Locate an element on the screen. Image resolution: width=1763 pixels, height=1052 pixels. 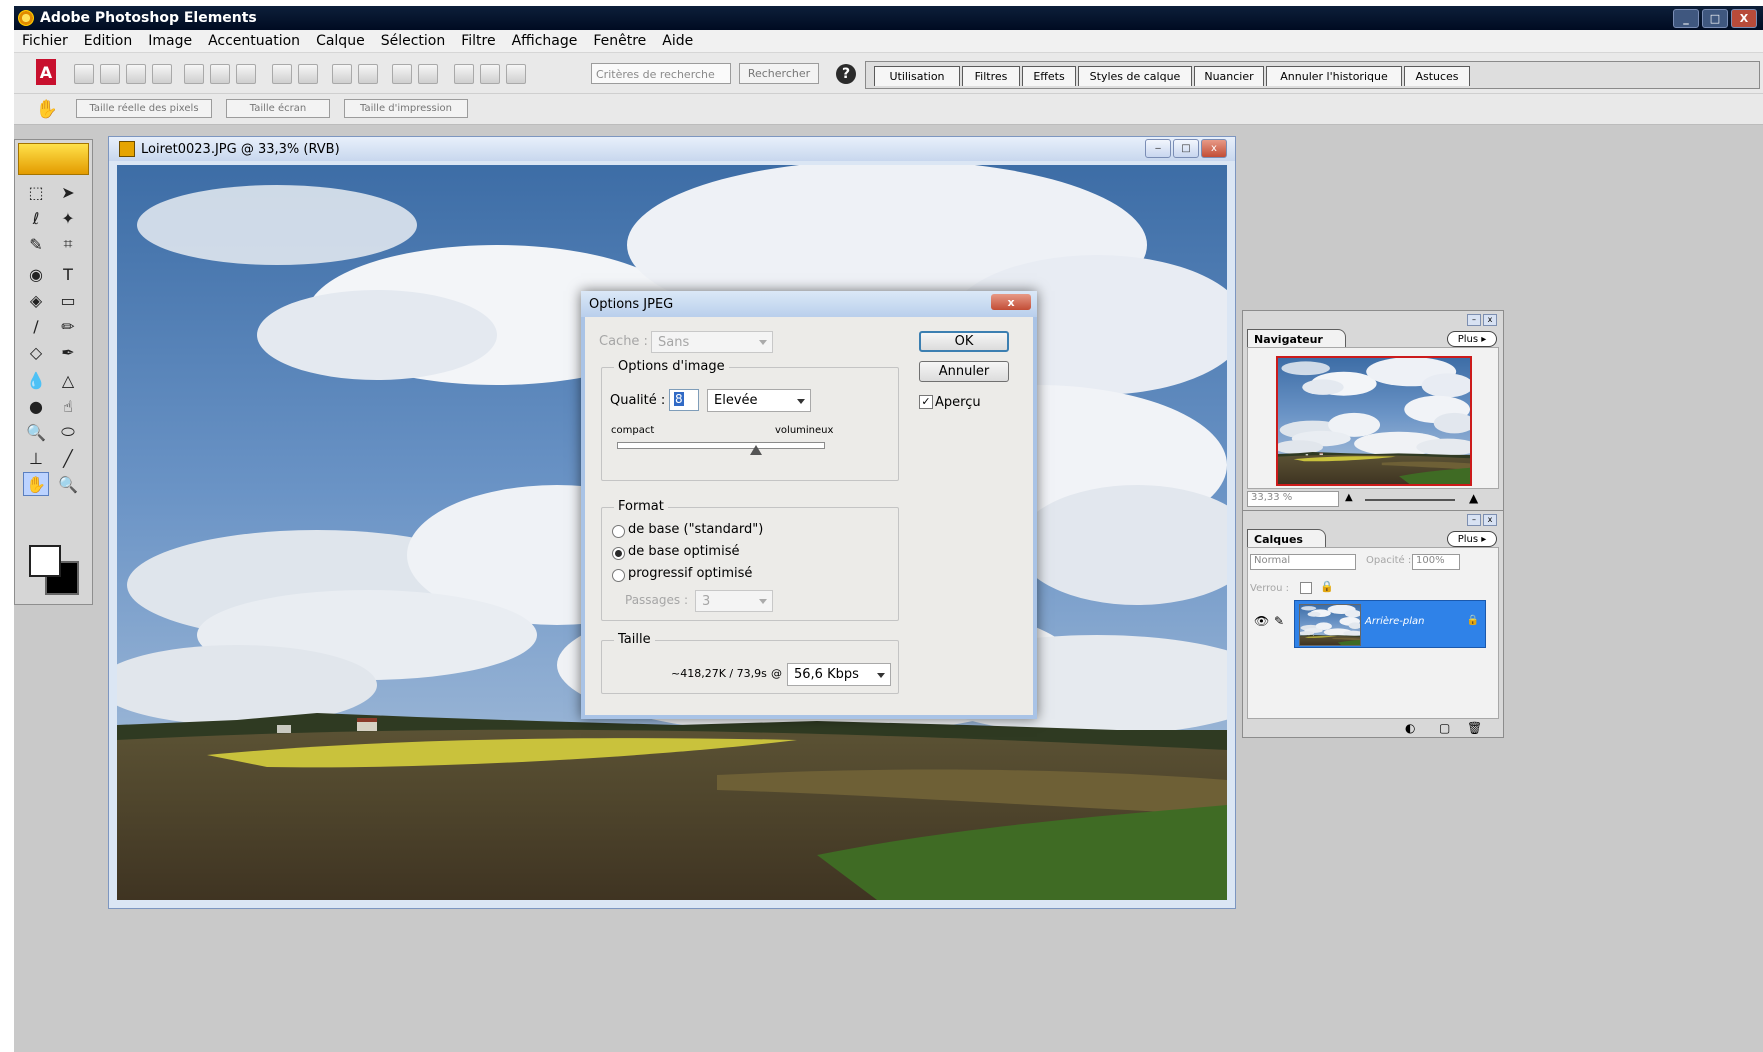
gradient-tool-icon: ▭ is located at coordinates (68, 300).